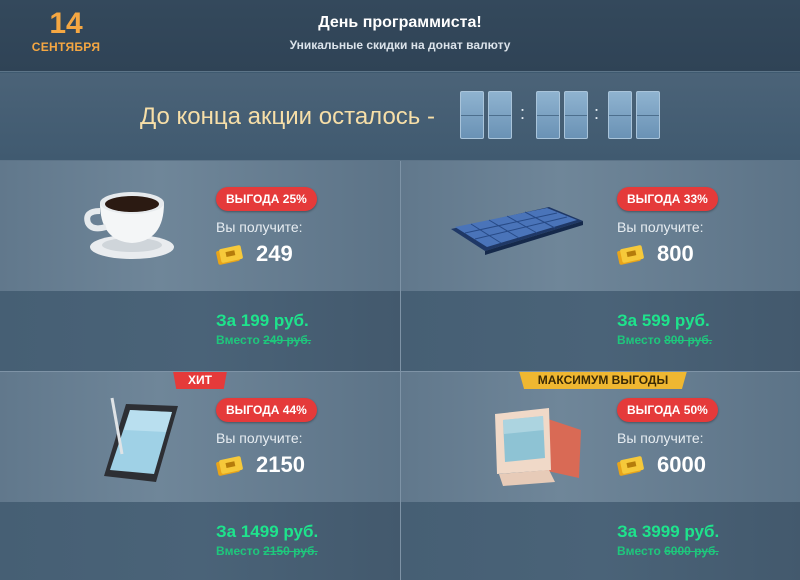  Describe the element at coordinates (517, 231) in the screenshot. I see `keyboard-icon` at that location.